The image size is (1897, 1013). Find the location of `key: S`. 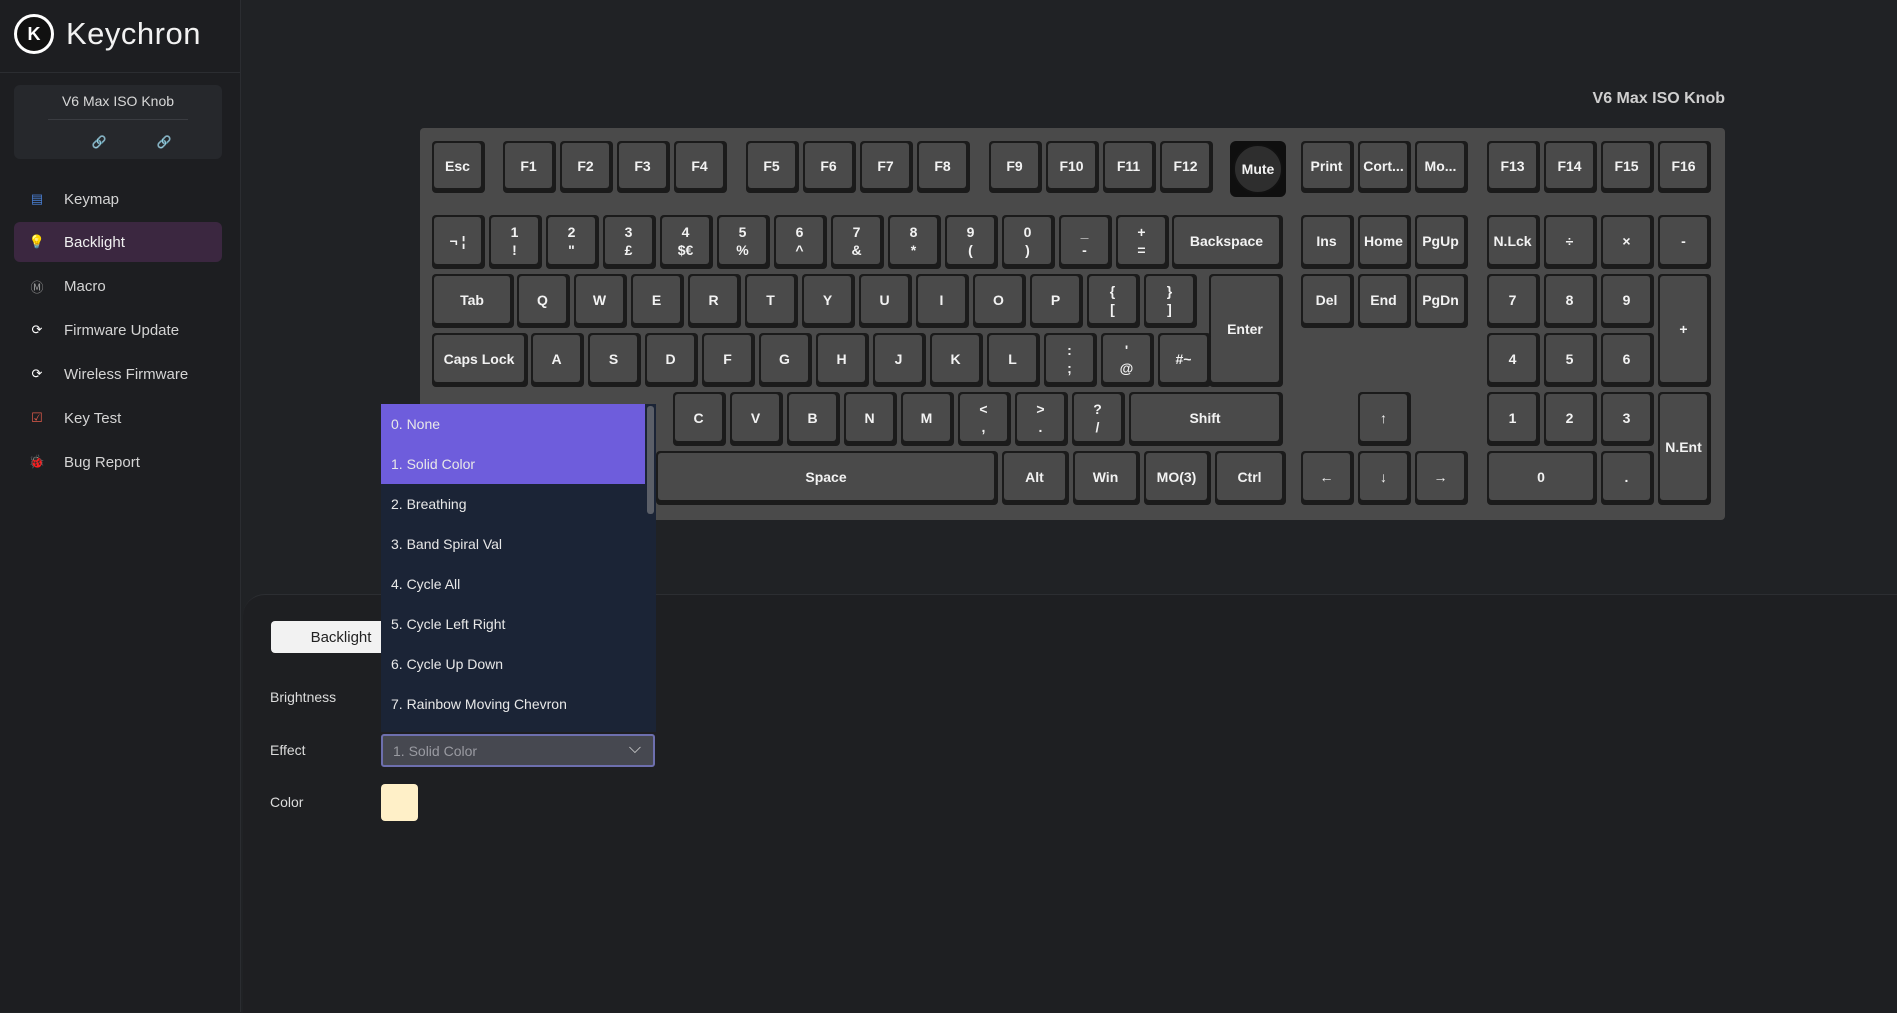

key: S is located at coordinates (614, 360).